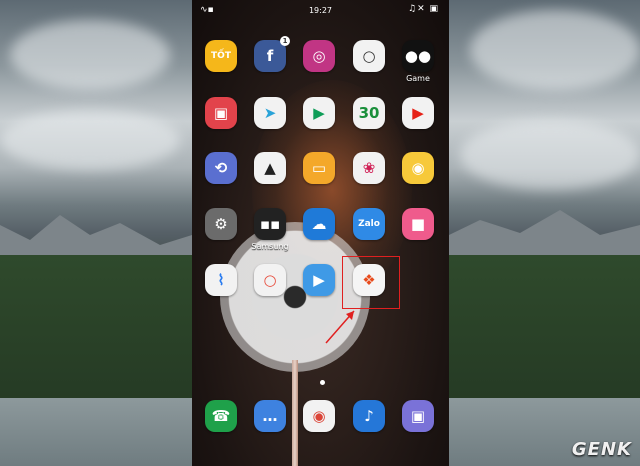 This screenshot has width=640, height=466. What do you see at coordinates (285, 41) in the screenshot?
I see `notification-badge: 1` at bounding box center [285, 41].